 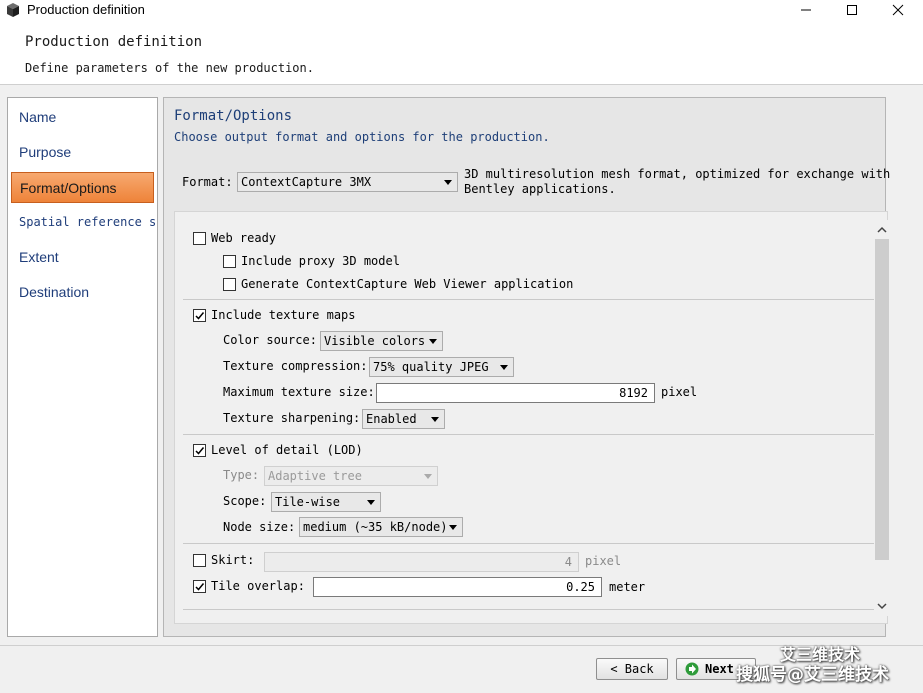 What do you see at coordinates (679, 392) in the screenshot?
I see `max-texture-size-unit: pixel` at bounding box center [679, 392].